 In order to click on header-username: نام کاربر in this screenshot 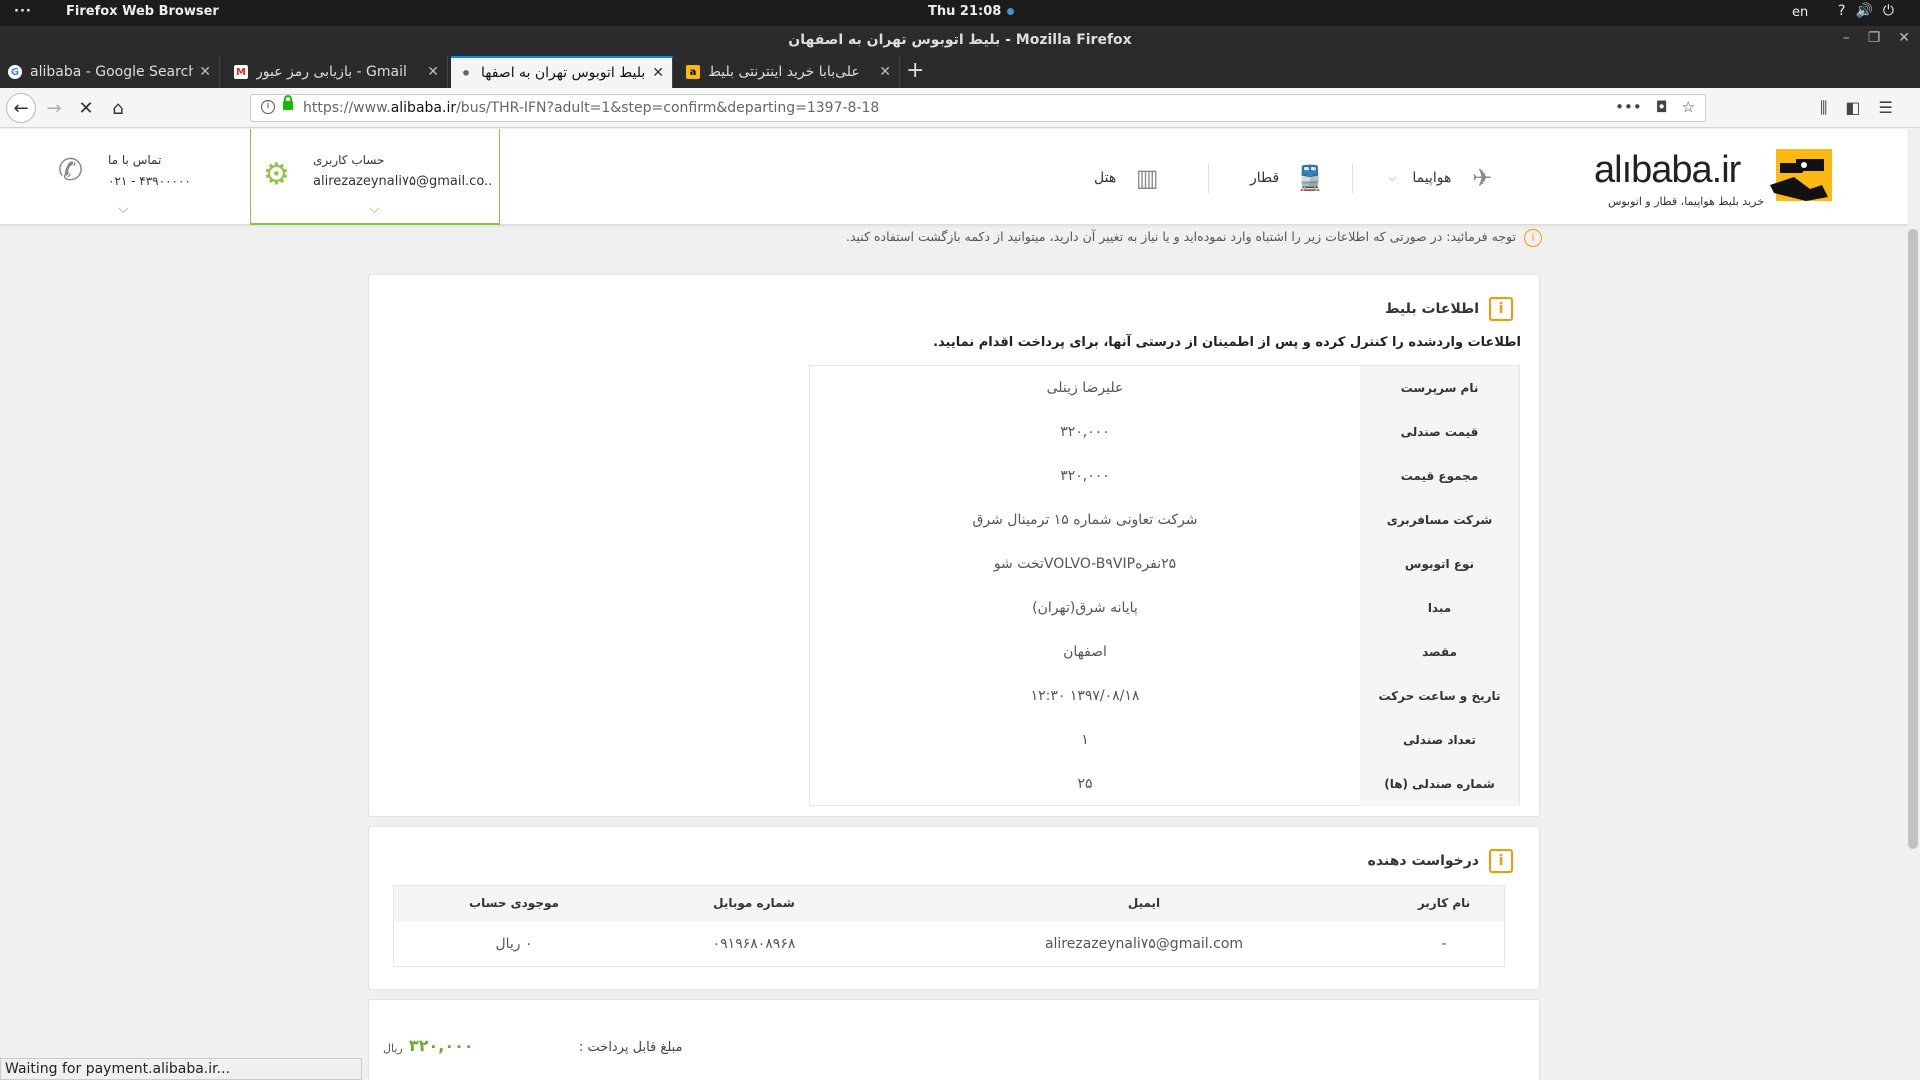, I will do `click(1444, 903)`.